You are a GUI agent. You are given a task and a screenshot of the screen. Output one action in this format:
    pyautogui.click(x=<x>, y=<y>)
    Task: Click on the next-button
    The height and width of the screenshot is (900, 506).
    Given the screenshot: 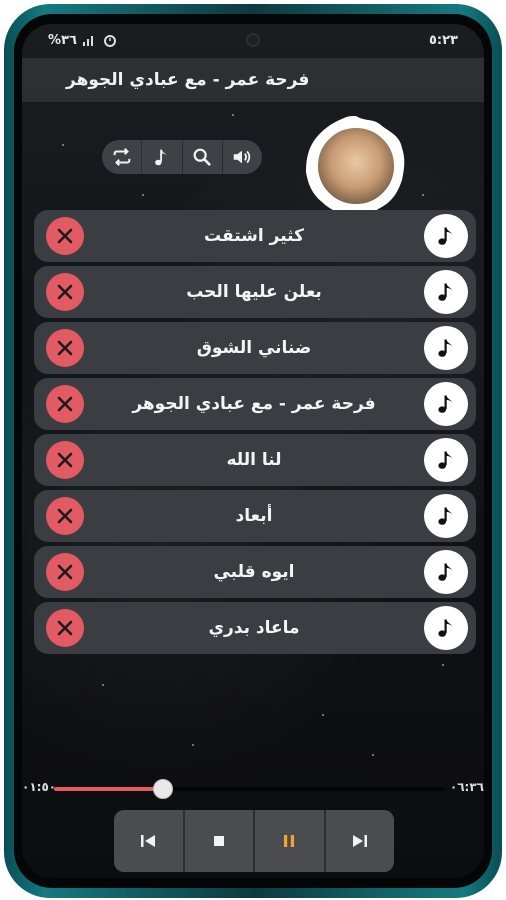 What is the action you would take?
    pyautogui.click(x=360, y=841)
    